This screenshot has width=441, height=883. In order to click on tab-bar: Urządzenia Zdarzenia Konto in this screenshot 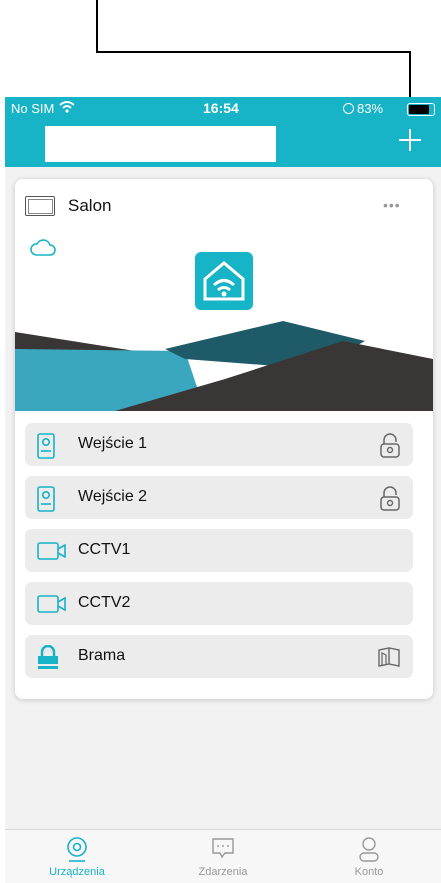, I will do `click(223, 856)`.